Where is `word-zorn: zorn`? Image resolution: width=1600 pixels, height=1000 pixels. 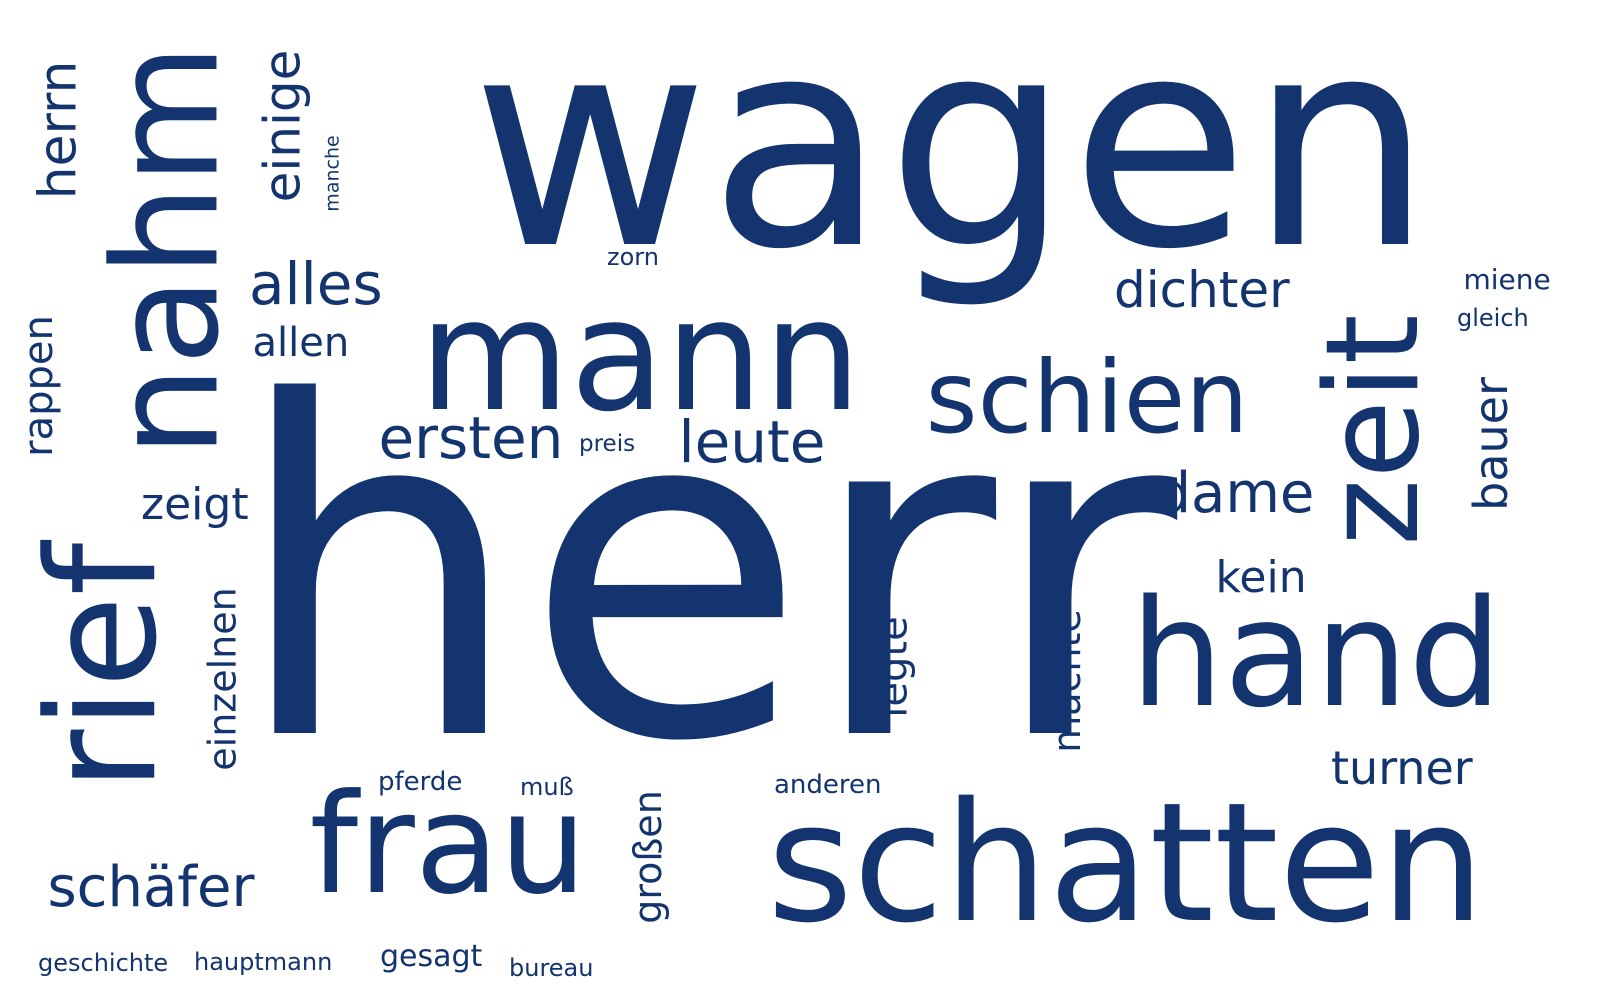 word-zorn: zorn is located at coordinates (633, 257).